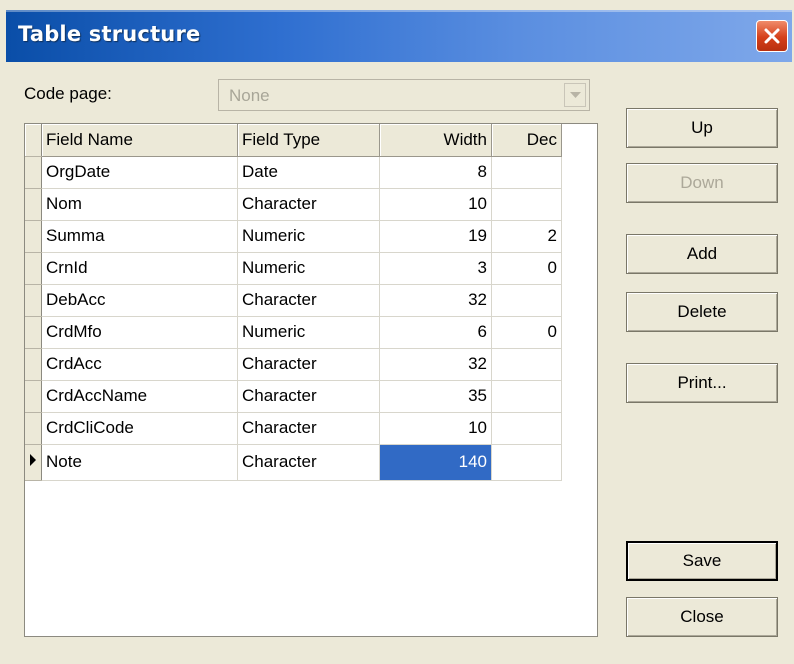  Describe the element at coordinates (702, 254) in the screenshot. I see `add-button: Add` at that location.